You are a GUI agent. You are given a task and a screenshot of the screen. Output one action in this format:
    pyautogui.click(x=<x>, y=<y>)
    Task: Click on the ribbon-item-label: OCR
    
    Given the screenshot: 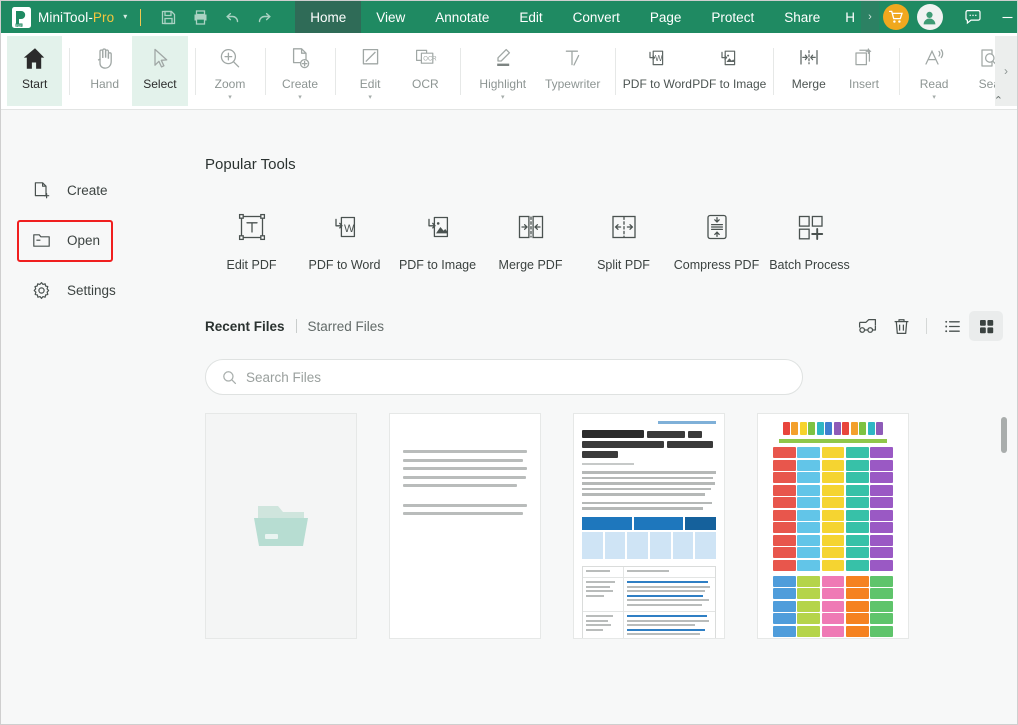 What is the action you would take?
    pyautogui.click(x=425, y=84)
    